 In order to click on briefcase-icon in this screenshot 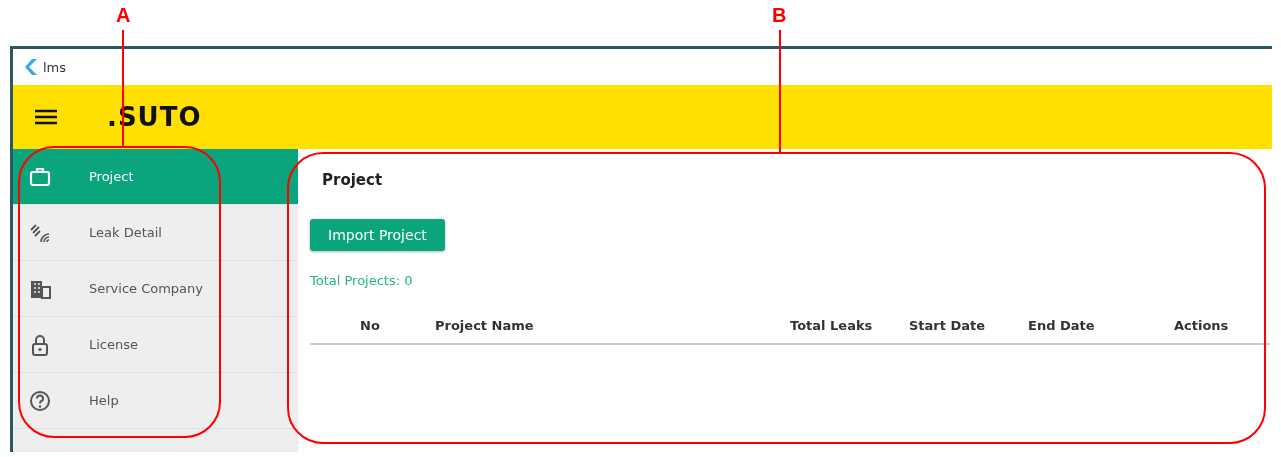, I will do `click(40, 176)`.